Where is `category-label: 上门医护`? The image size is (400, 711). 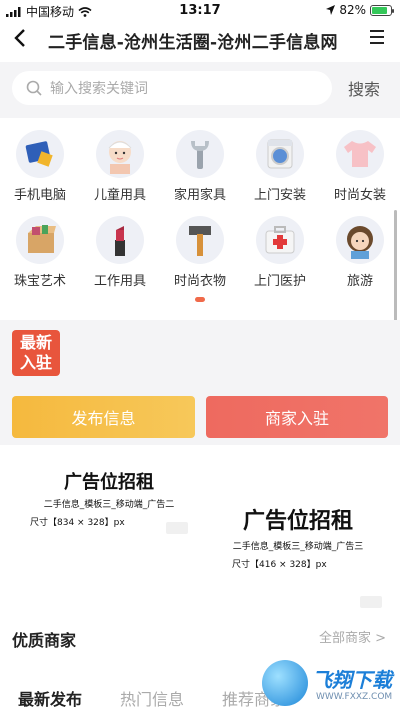 category-label: 上门医护 is located at coordinates (279, 281).